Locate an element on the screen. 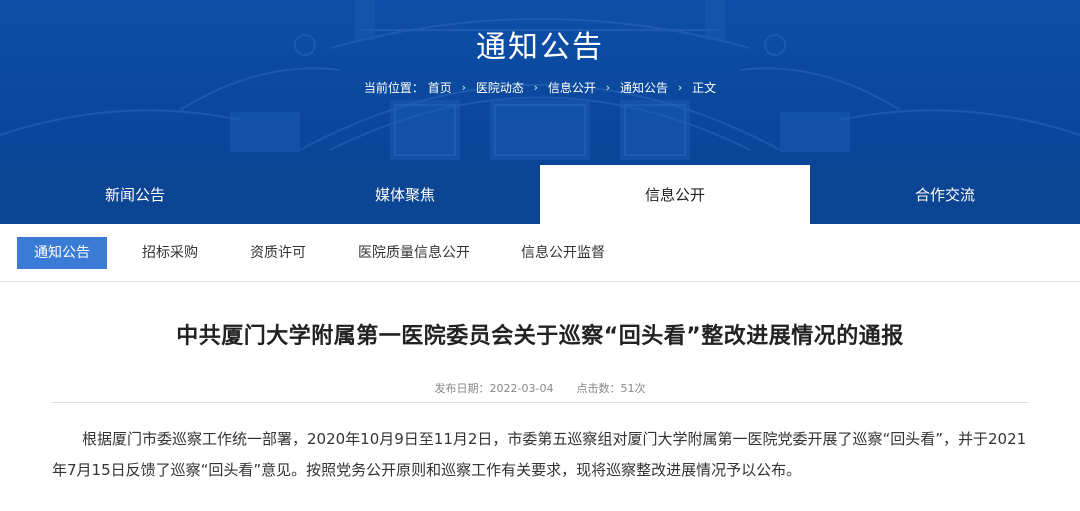  breadcrumb-item-hospital-news: 医院动态 is located at coordinates (500, 87).